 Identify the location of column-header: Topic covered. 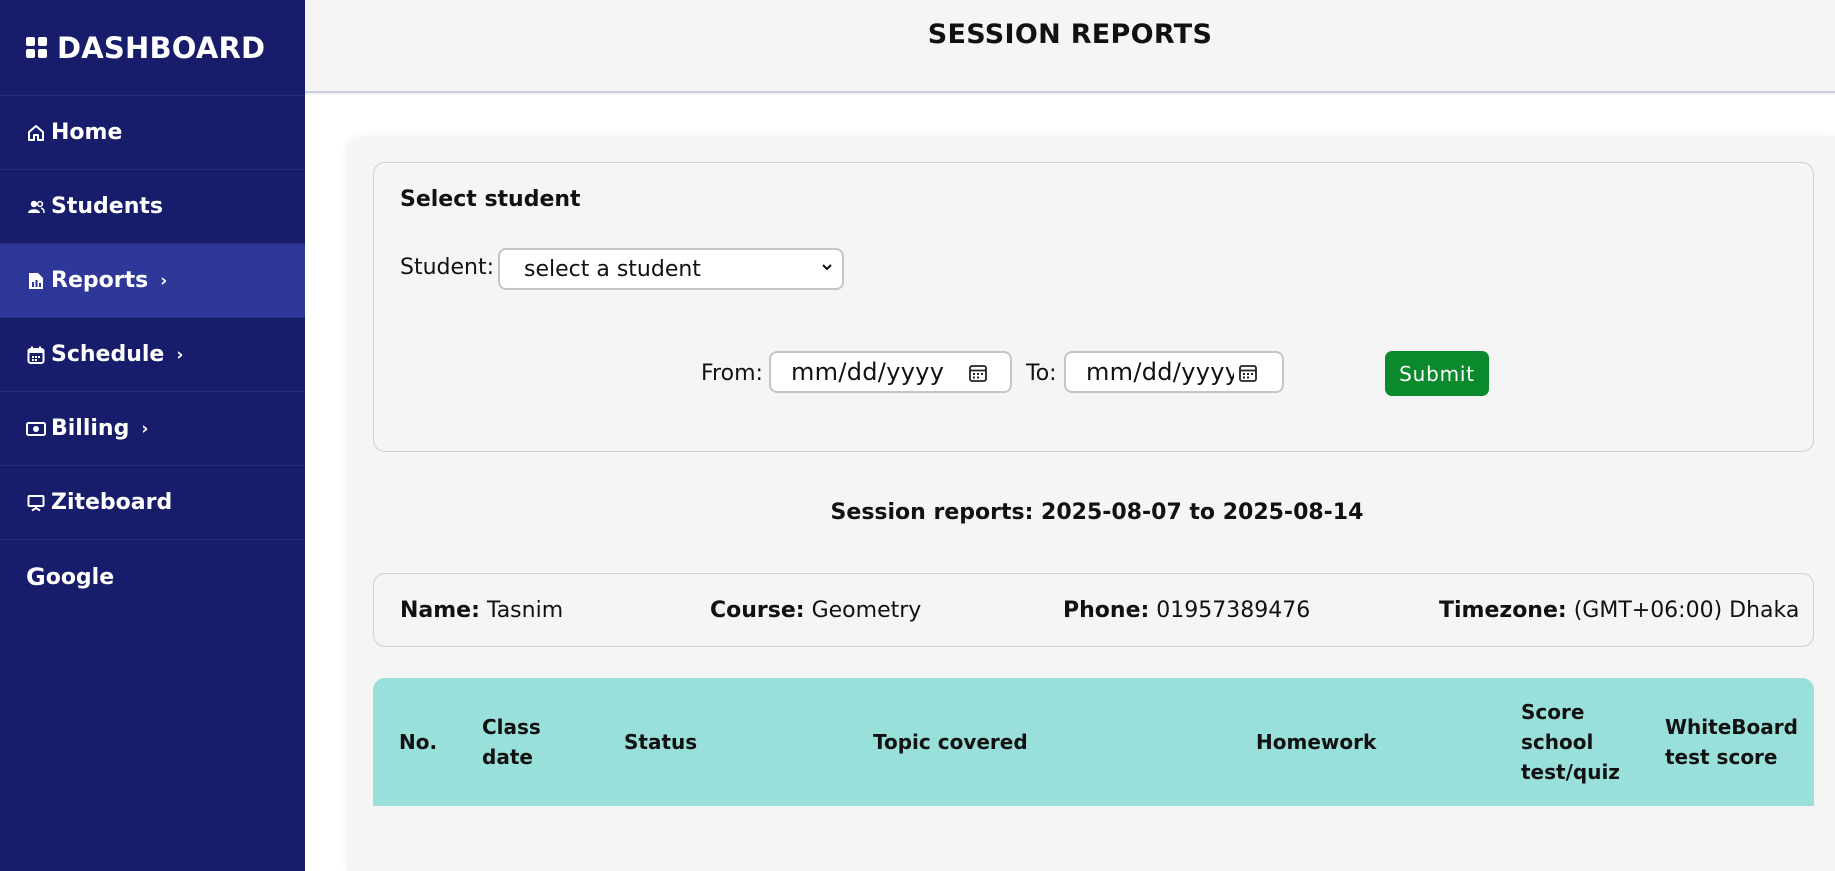
(950, 742).